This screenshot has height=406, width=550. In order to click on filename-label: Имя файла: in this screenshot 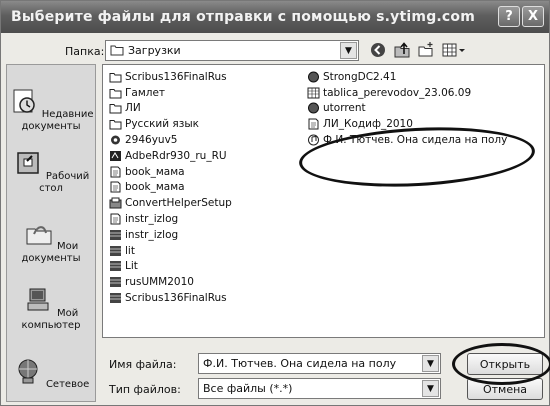, I will do `click(143, 364)`.